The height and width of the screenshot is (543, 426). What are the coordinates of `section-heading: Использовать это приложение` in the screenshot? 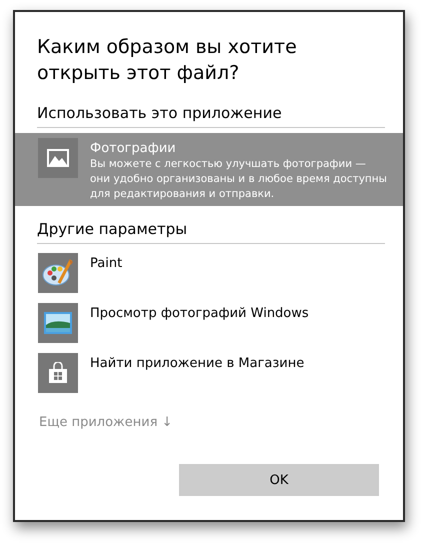 It's located at (211, 116).